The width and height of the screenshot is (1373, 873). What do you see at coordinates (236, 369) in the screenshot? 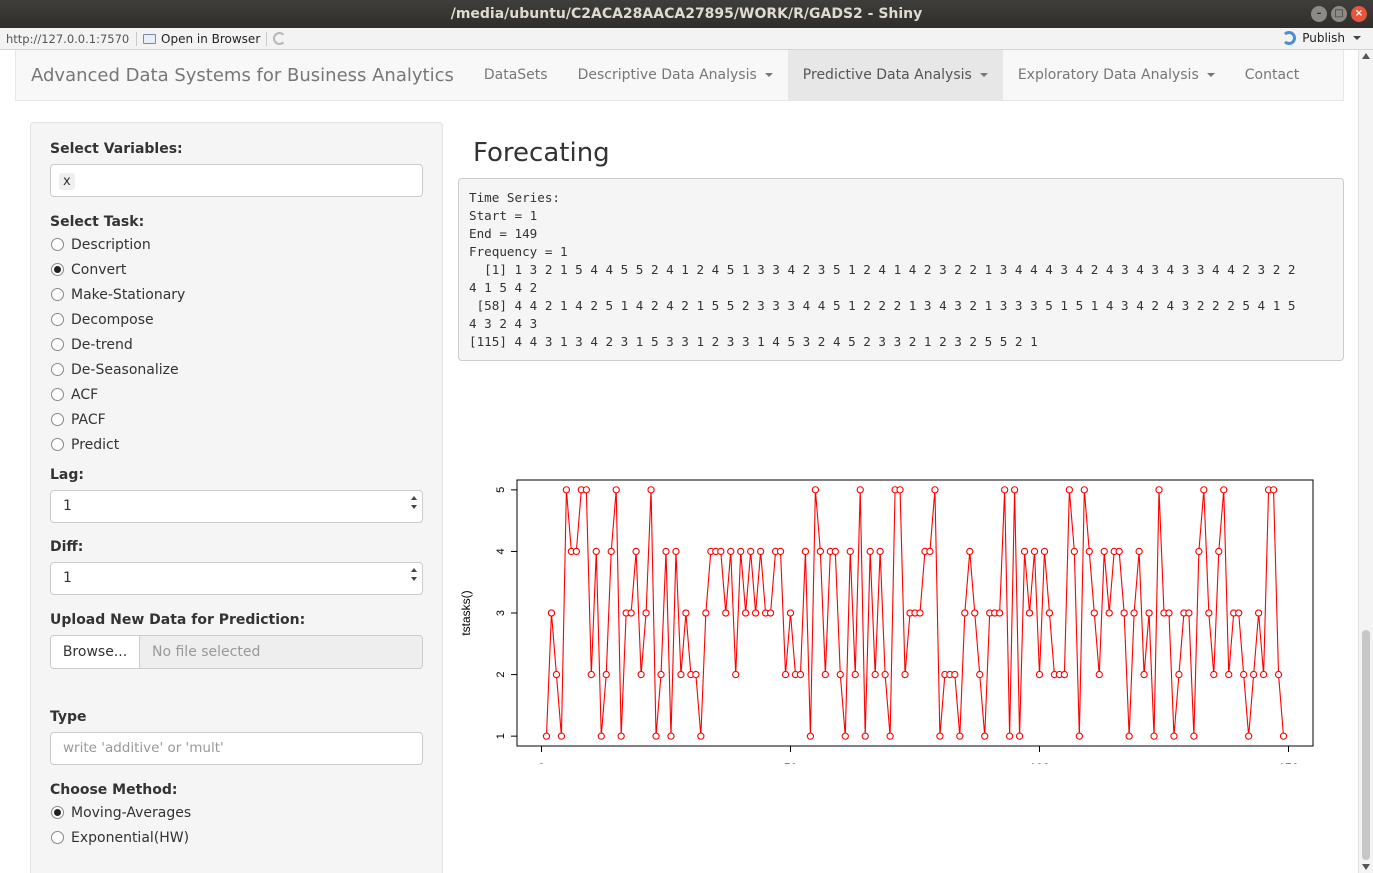
I see `task-option: De-Seasonalize` at bounding box center [236, 369].